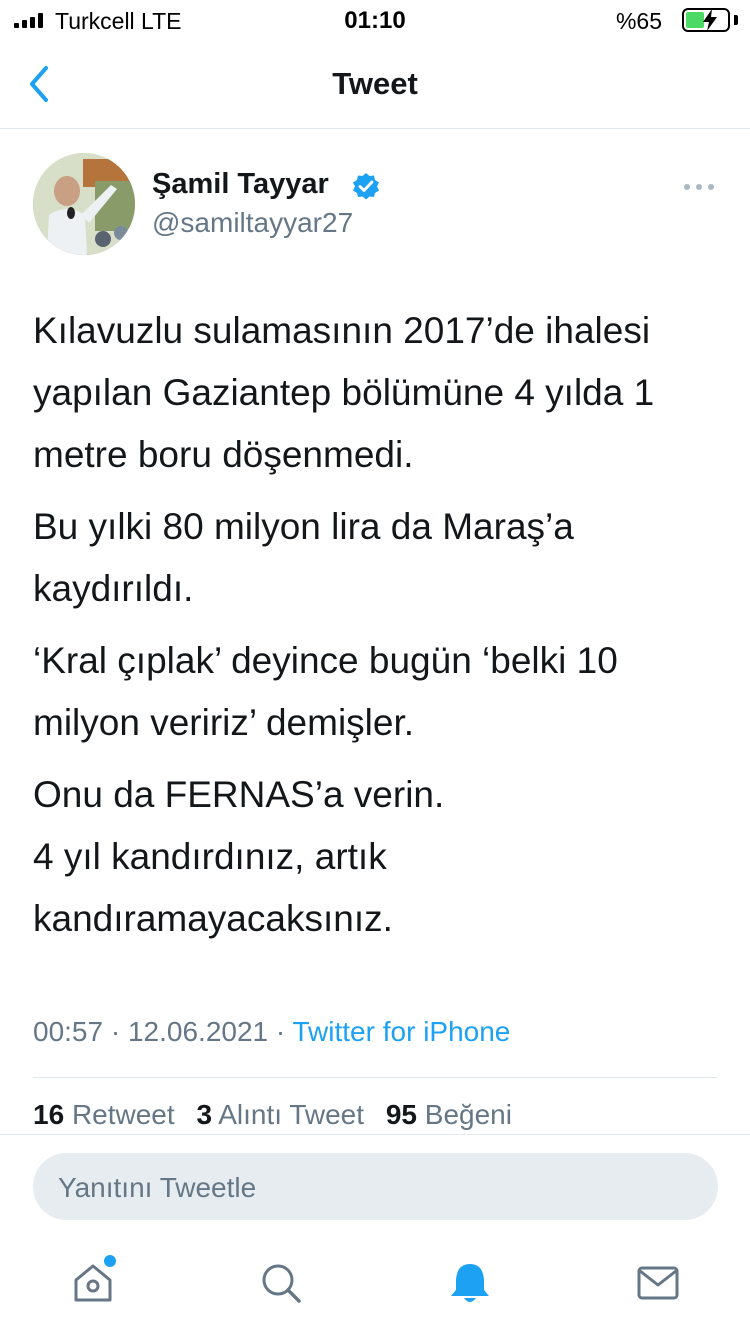 The width and height of the screenshot is (750, 1334). What do you see at coordinates (366, 186) in the screenshot?
I see `verified-badge-icon` at bounding box center [366, 186].